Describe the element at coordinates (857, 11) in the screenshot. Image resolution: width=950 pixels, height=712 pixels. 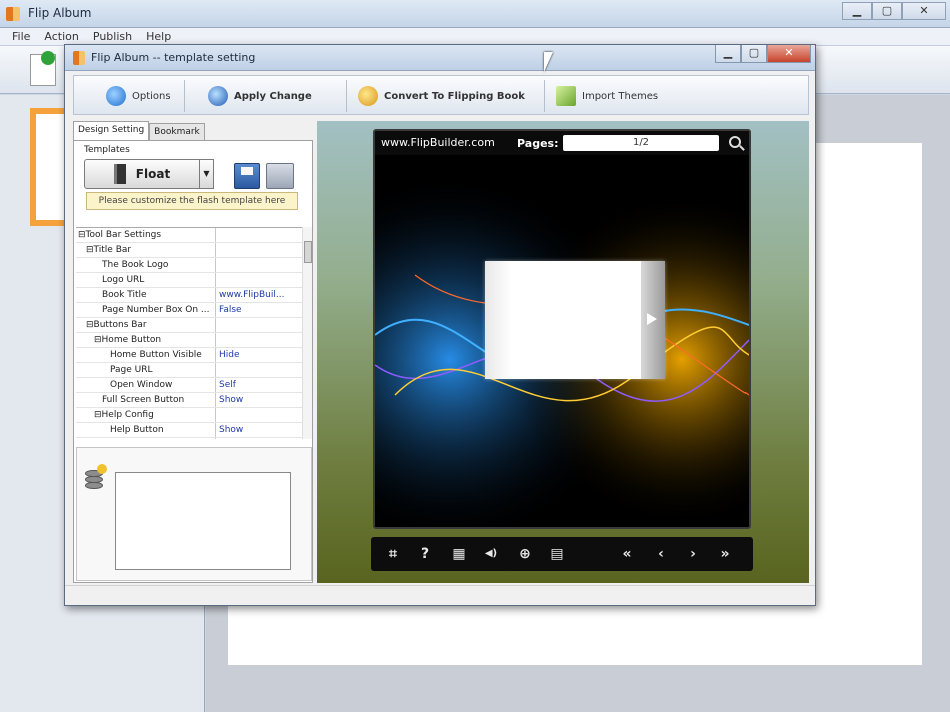
I see `main-minimize-button: ▁` at that location.